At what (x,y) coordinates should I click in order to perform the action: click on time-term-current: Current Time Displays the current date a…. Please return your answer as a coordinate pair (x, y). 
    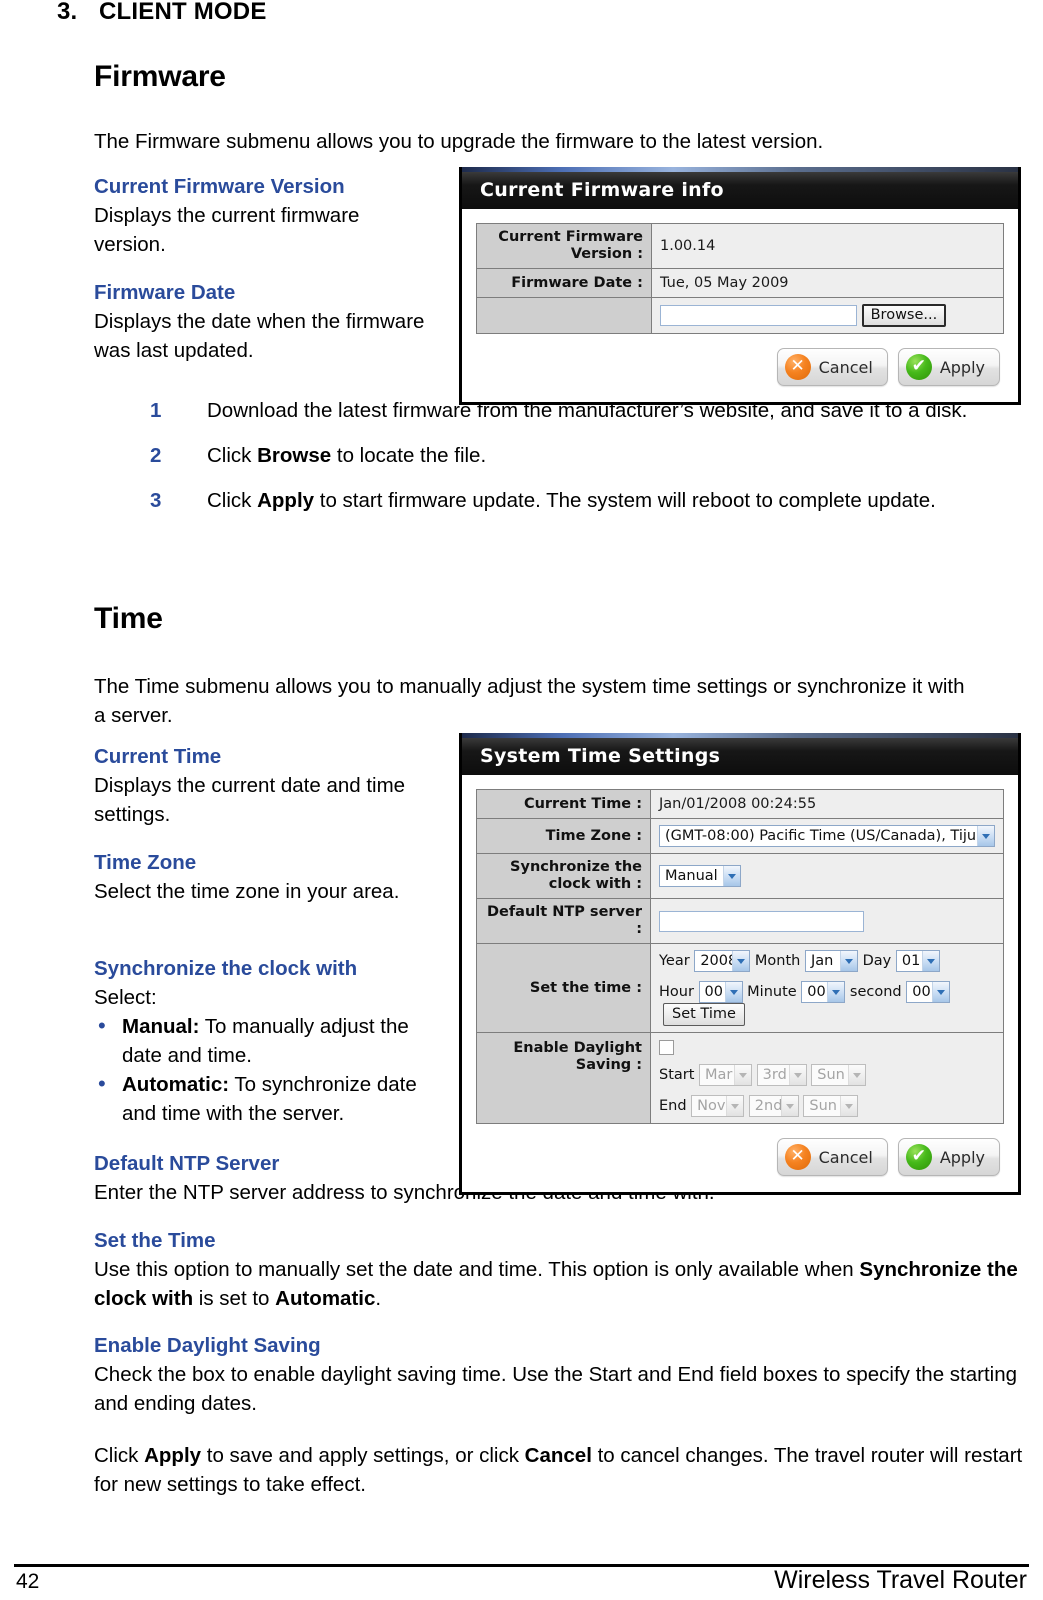
    Looking at the image, I should click on (266, 785).